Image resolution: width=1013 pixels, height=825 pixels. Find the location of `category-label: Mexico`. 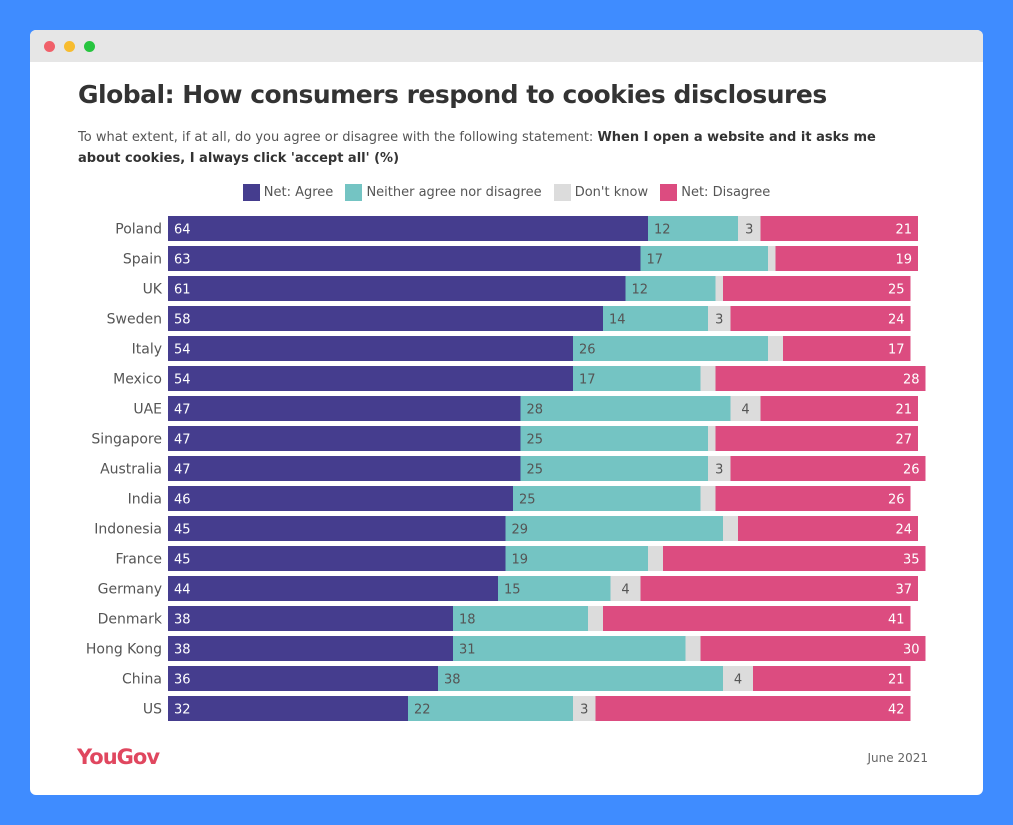

category-label: Mexico is located at coordinates (137, 380).